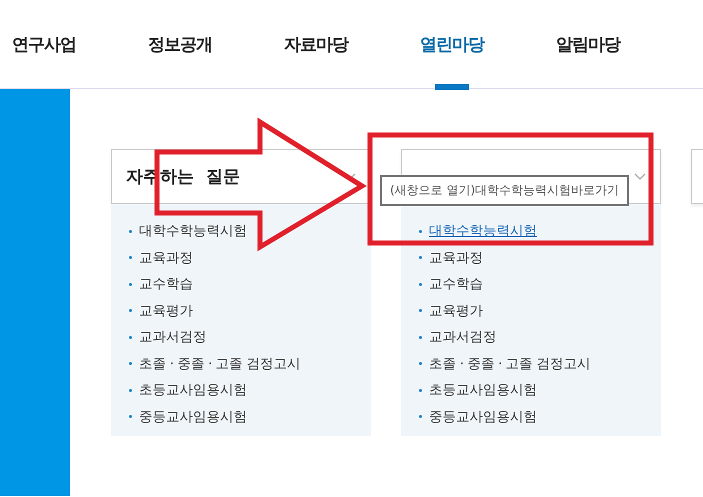 This screenshot has height=497, width=703. Describe the element at coordinates (452, 44) in the screenshot. I see `nav-tab: 열린마당` at that location.